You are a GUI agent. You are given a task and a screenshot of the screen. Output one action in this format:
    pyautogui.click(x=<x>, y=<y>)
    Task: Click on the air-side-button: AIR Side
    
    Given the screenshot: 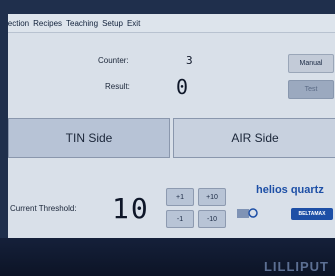 What is the action you would take?
    pyautogui.click(x=254, y=138)
    